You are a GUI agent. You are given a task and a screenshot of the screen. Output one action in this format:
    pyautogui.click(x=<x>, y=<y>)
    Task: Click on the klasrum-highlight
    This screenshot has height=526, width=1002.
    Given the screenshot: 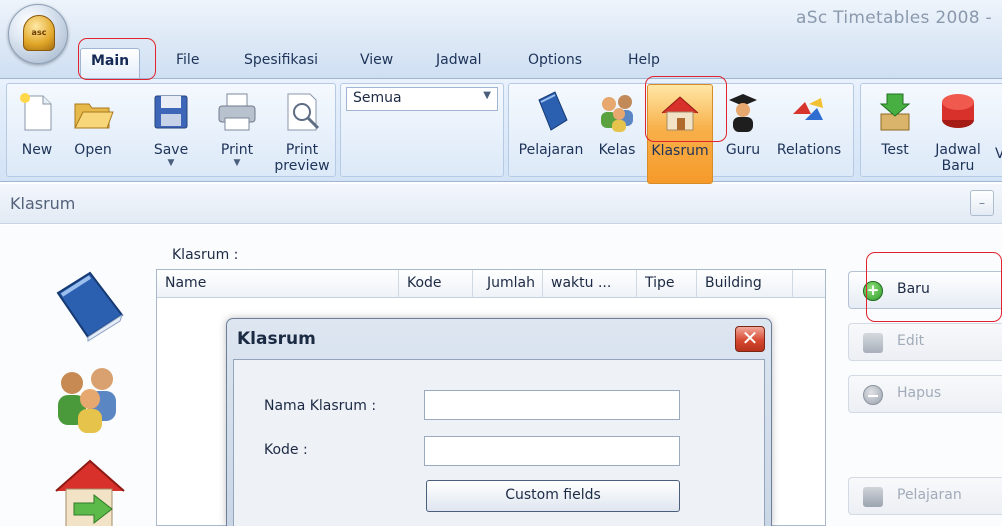 What is the action you would take?
    pyautogui.click(x=686, y=109)
    